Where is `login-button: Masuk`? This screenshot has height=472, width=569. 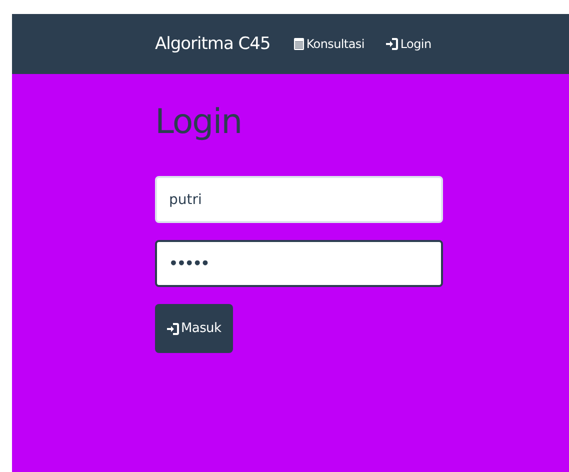 login-button: Masuk is located at coordinates (194, 328).